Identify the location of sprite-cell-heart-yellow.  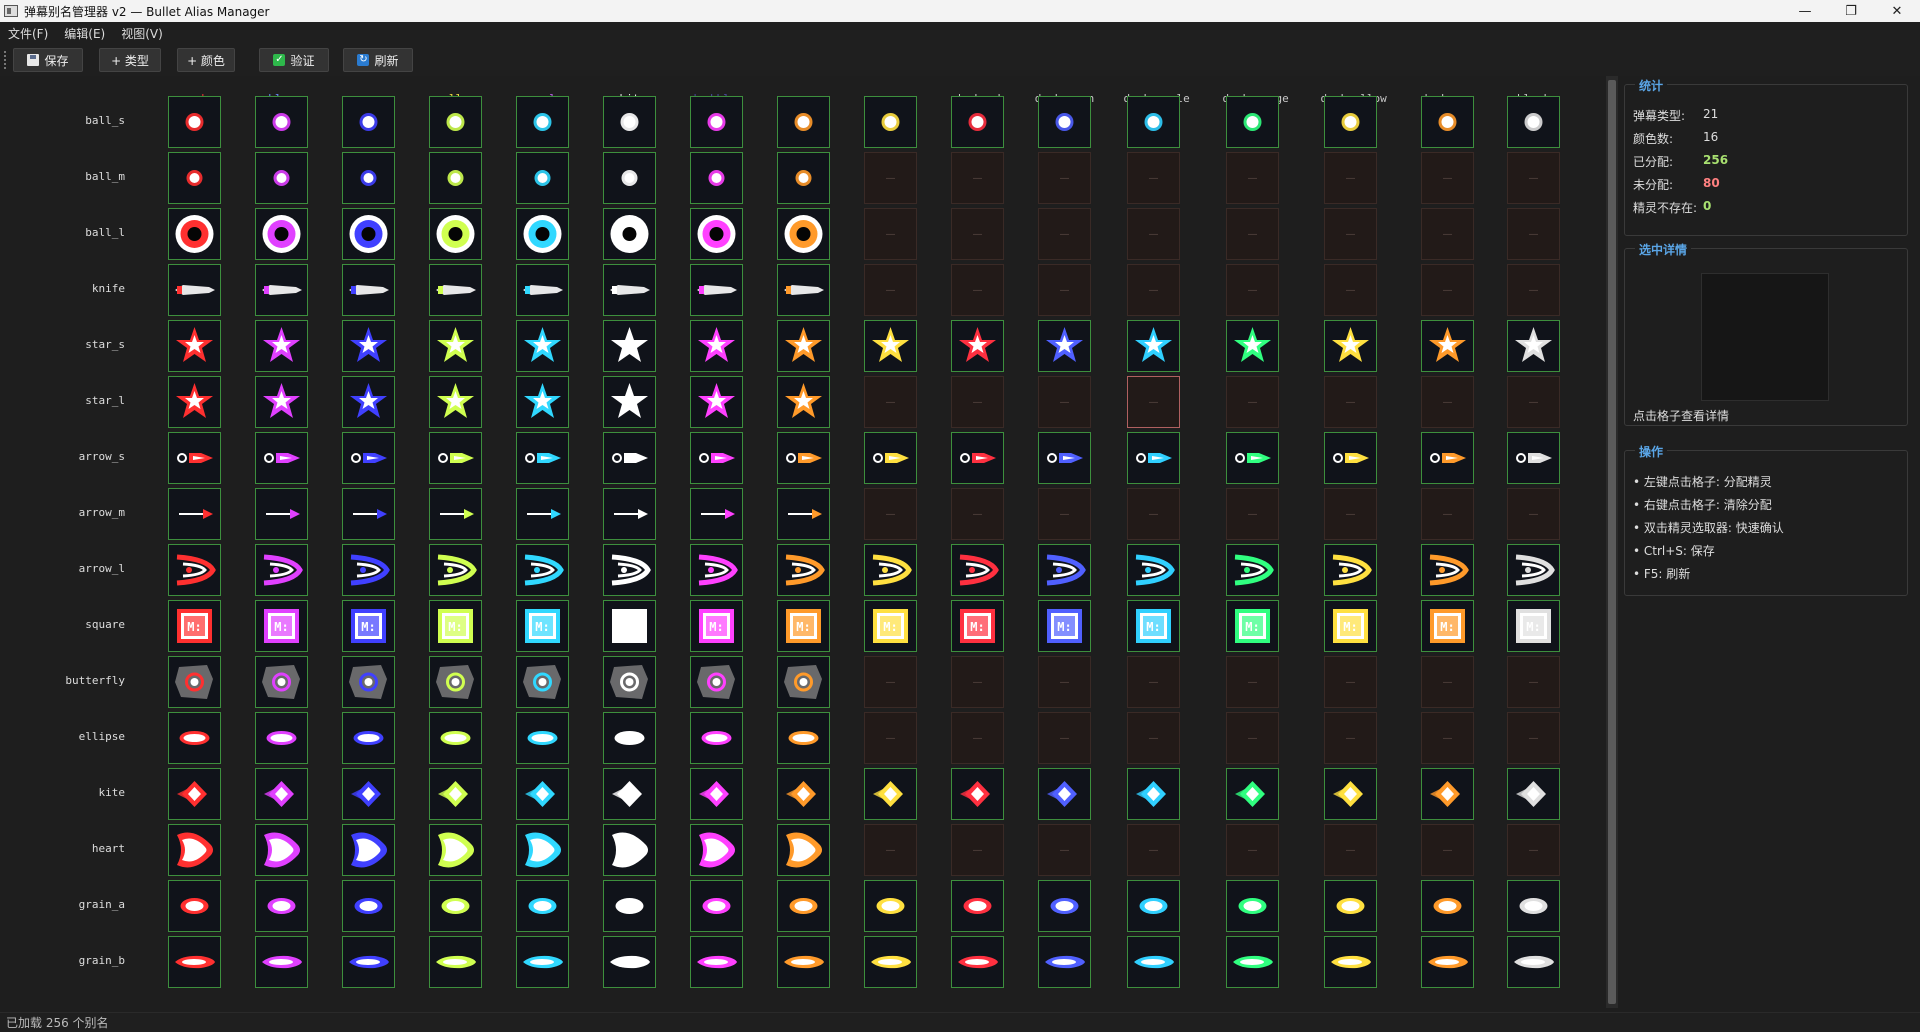
(455, 850).